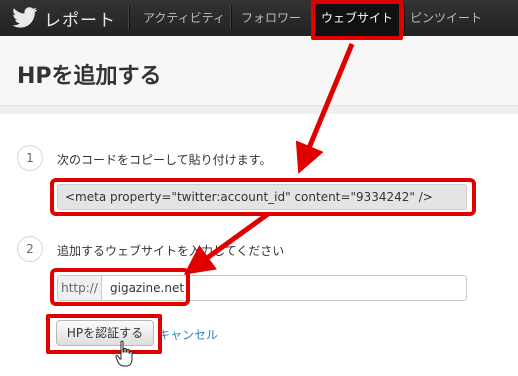 This screenshot has height=376, width=518. Describe the element at coordinates (263, 197) in the screenshot. I see `code-box-highlight` at that location.